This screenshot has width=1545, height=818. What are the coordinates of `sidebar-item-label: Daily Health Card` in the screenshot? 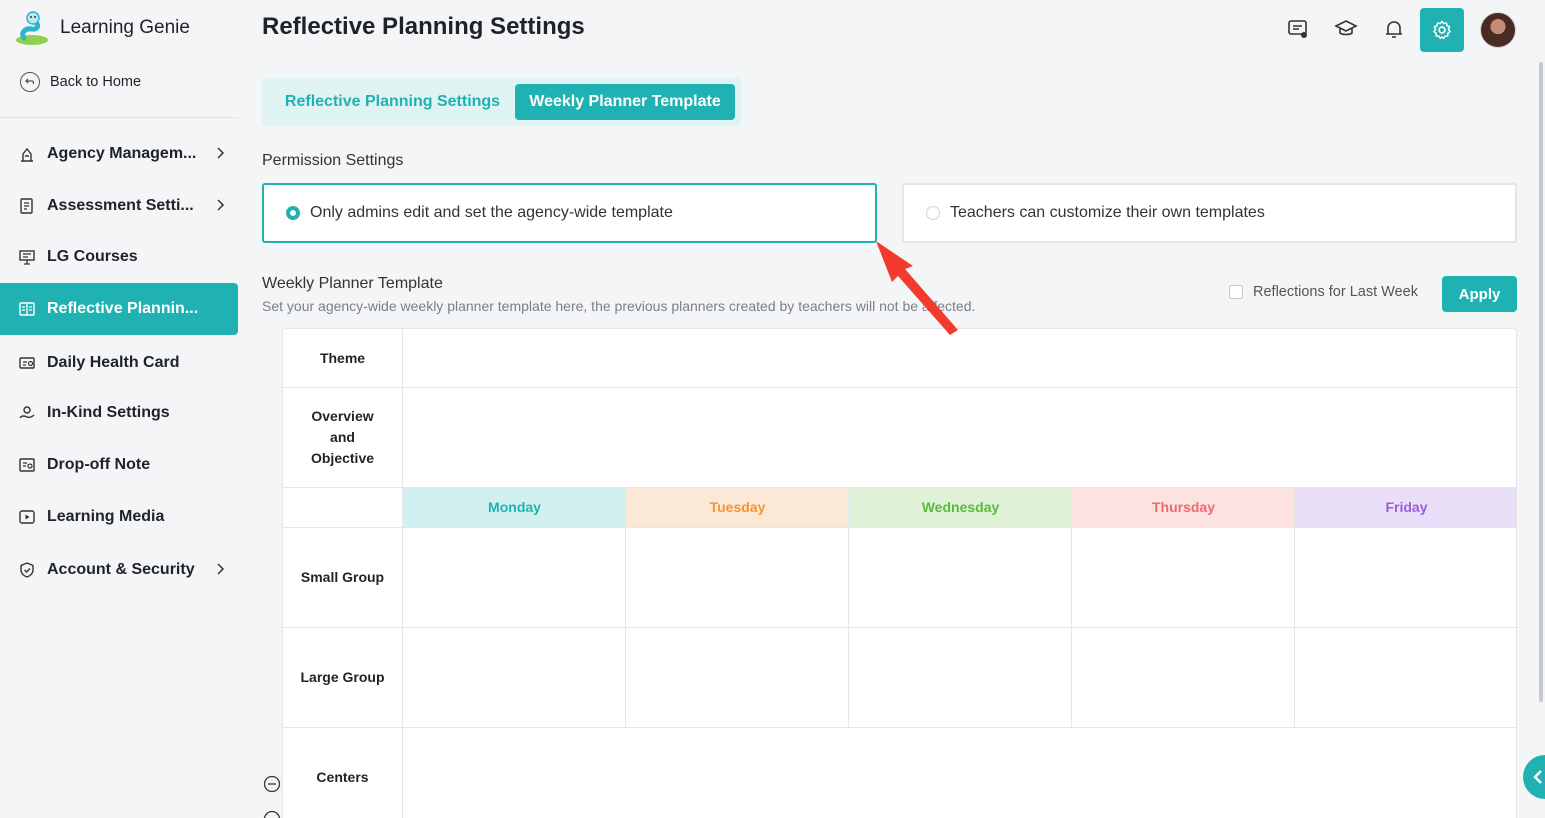 It's located at (113, 362).